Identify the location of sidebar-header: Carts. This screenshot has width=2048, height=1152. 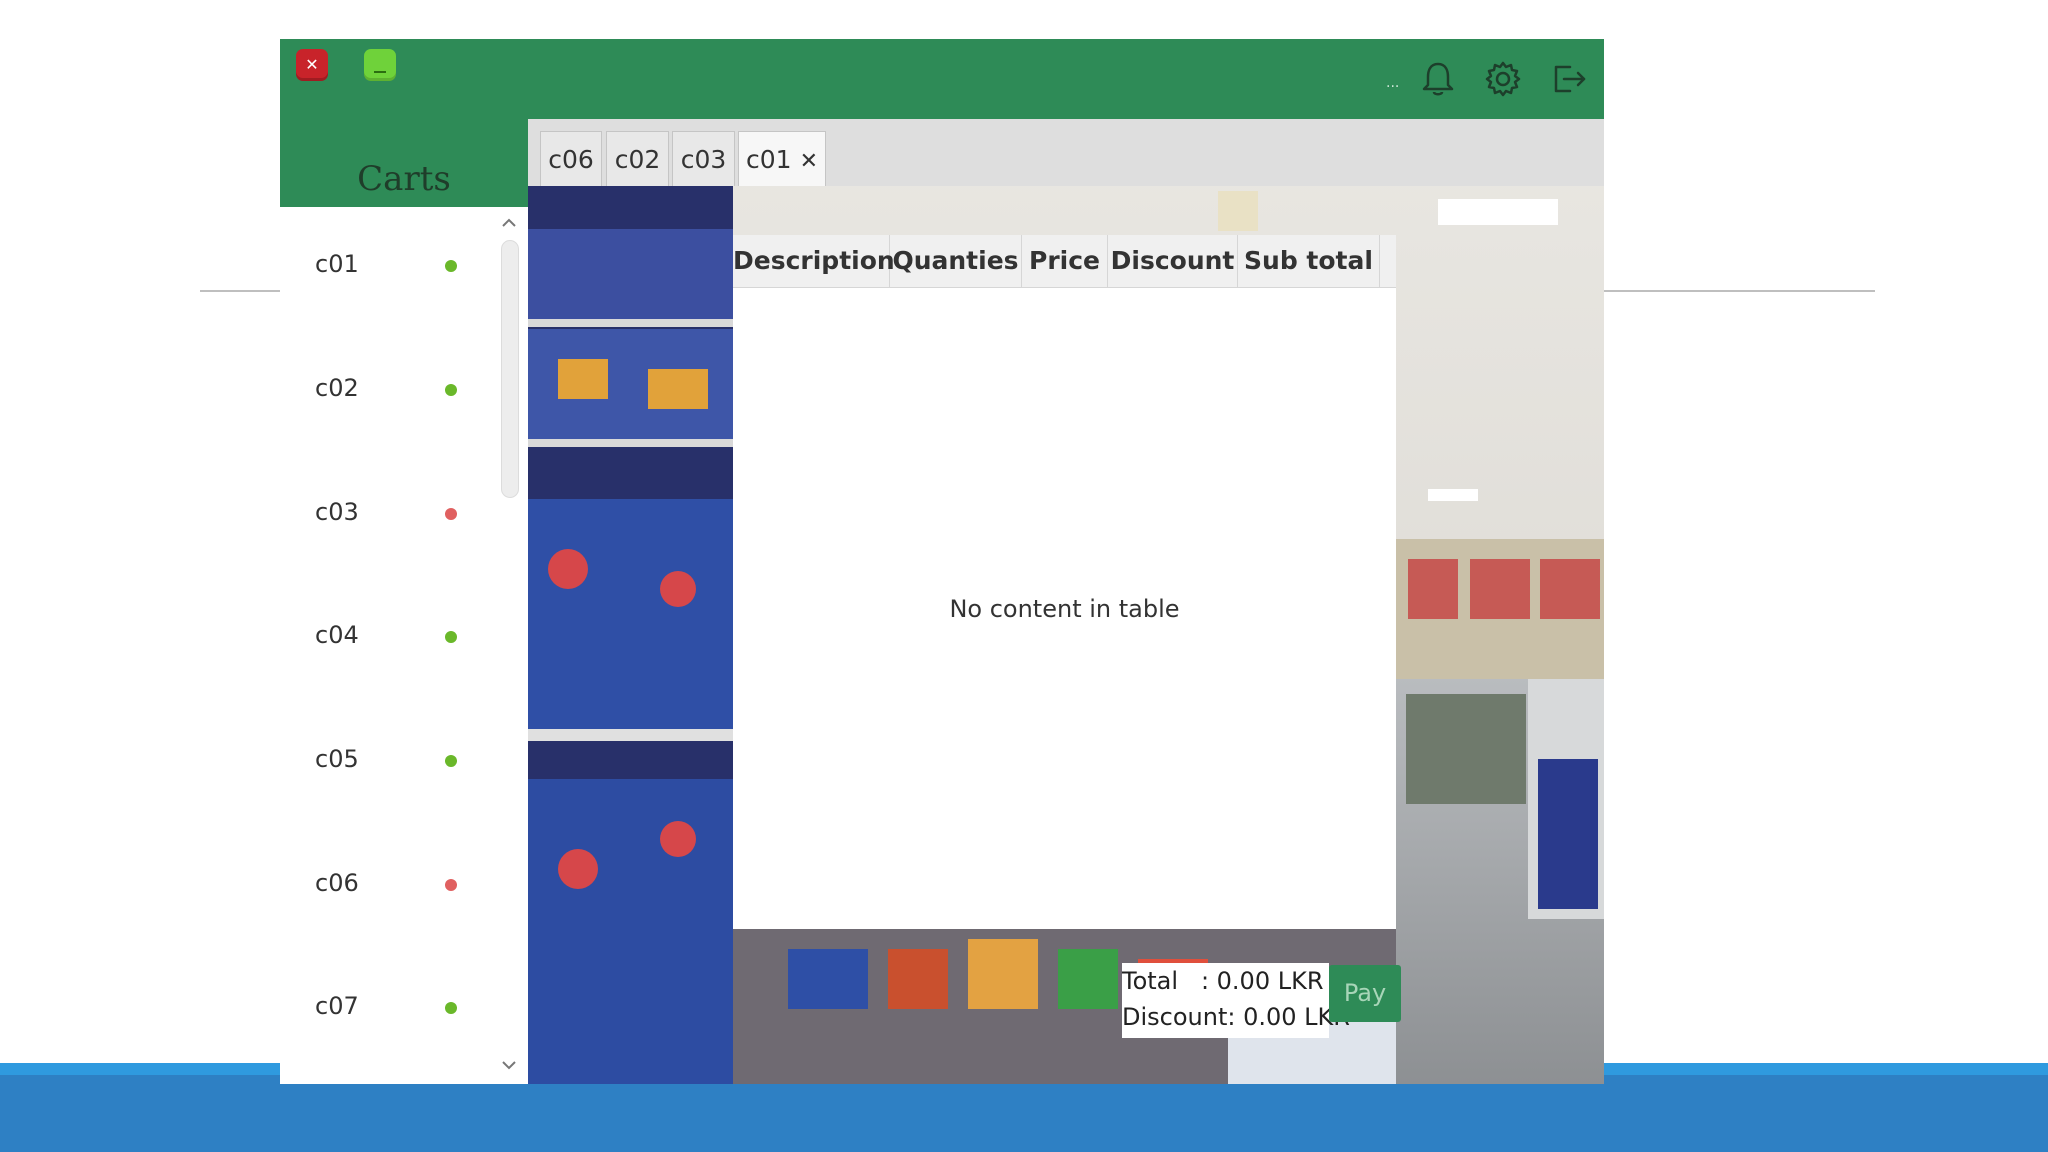
(404, 163).